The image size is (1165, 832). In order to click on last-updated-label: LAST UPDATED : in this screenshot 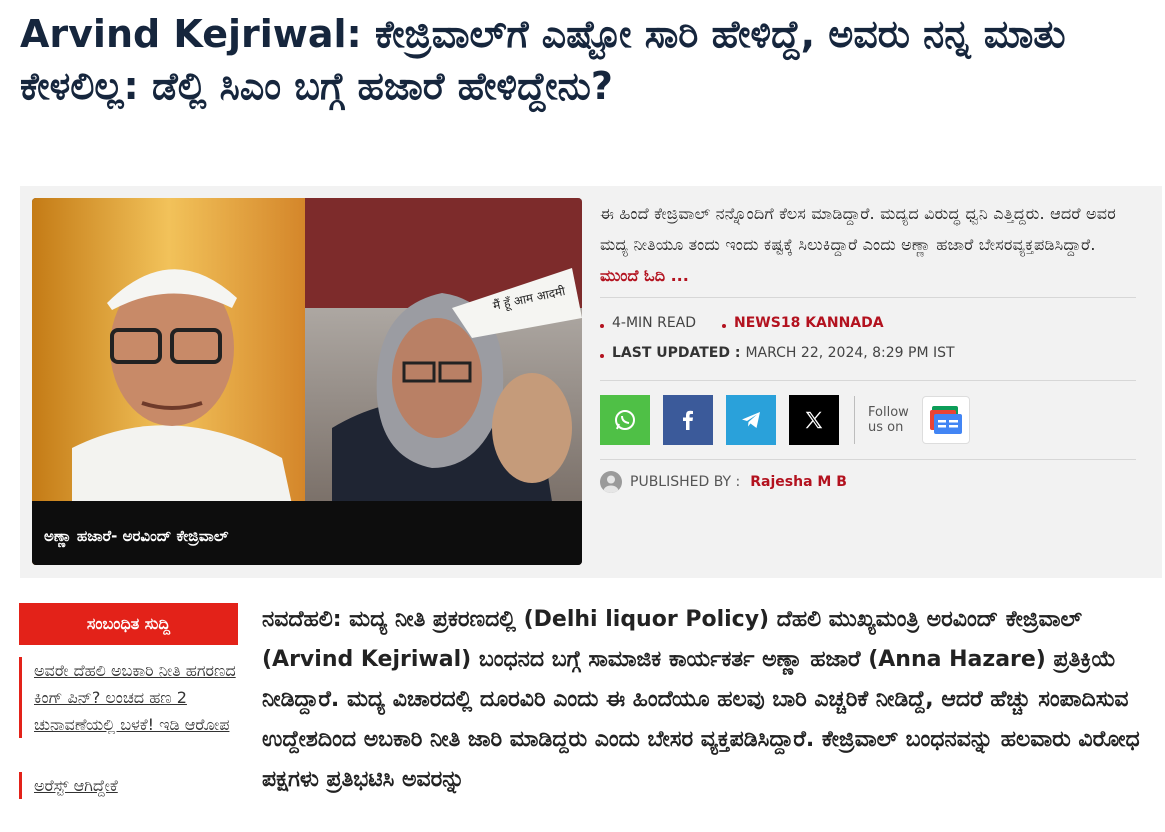, I will do `click(676, 353)`.